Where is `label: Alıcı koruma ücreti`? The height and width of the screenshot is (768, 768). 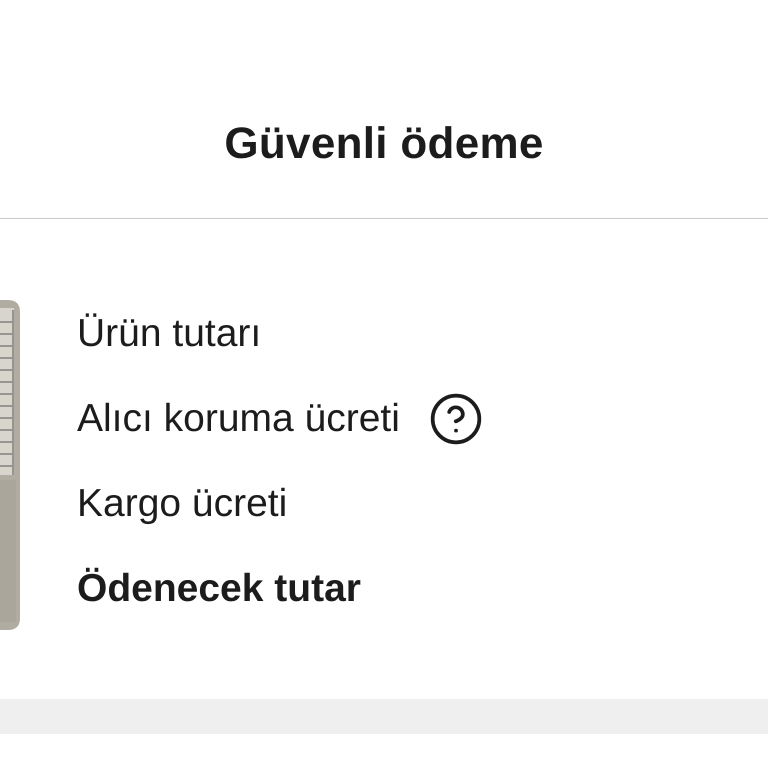 label: Alıcı koruma ücreti is located at coordinates (238, 419).